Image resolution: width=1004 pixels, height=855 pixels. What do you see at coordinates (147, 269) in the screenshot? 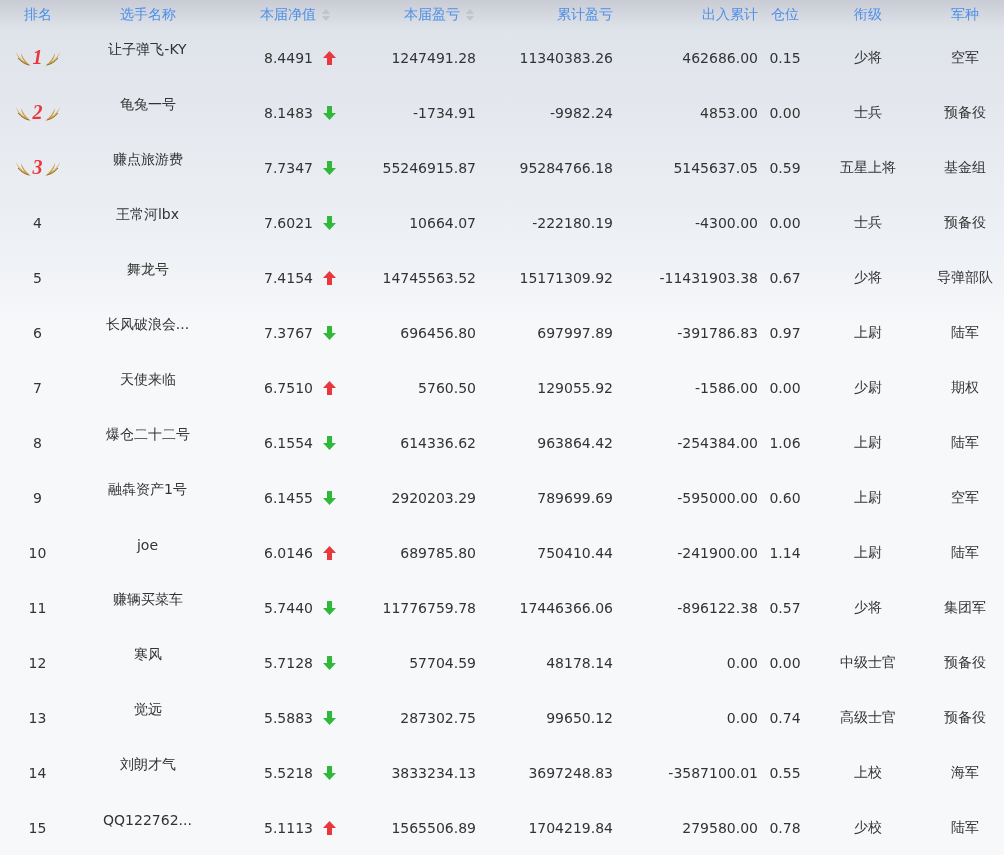
I see `player-name: 舞龙号` at bounding box center [147, 269].